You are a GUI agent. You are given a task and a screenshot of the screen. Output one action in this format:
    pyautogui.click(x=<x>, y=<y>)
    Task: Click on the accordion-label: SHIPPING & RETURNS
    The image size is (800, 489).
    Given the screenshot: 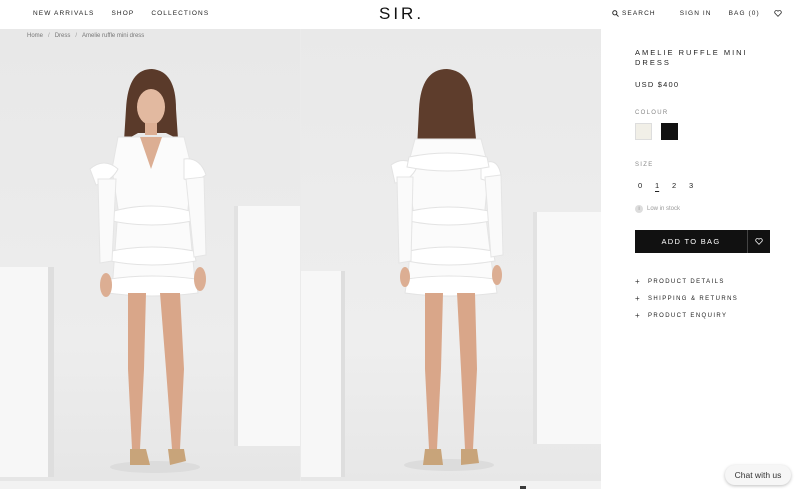 What is the action you would take?
    pyautogui.click(x=693, y=298)
    